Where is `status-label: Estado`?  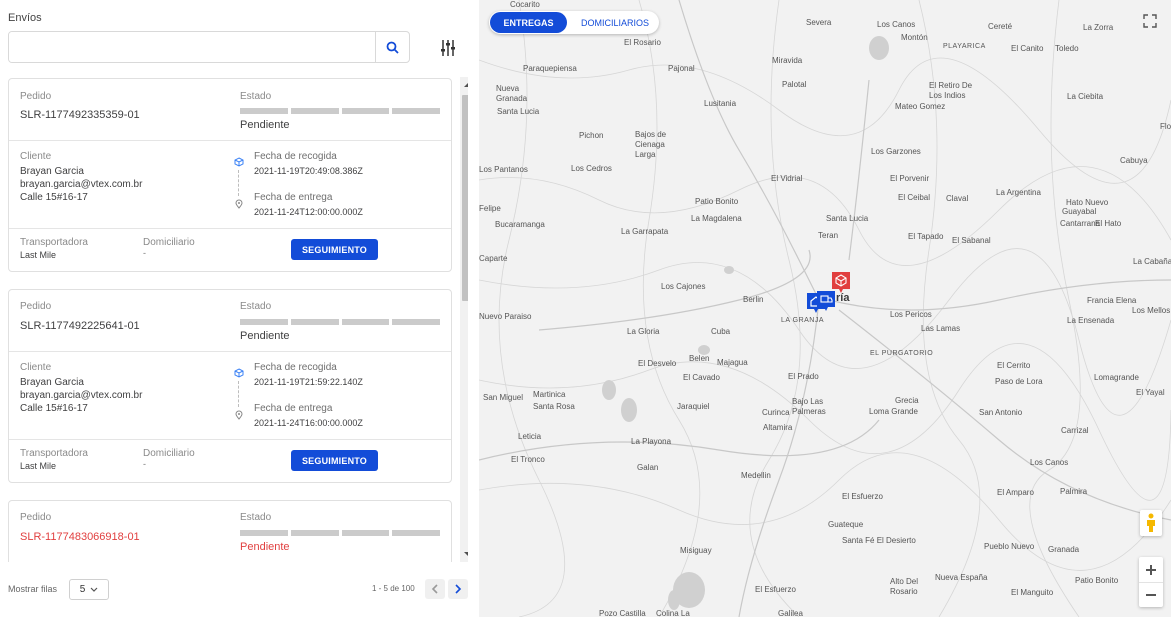
status-label: Estado is located at coordinates (256, 96).